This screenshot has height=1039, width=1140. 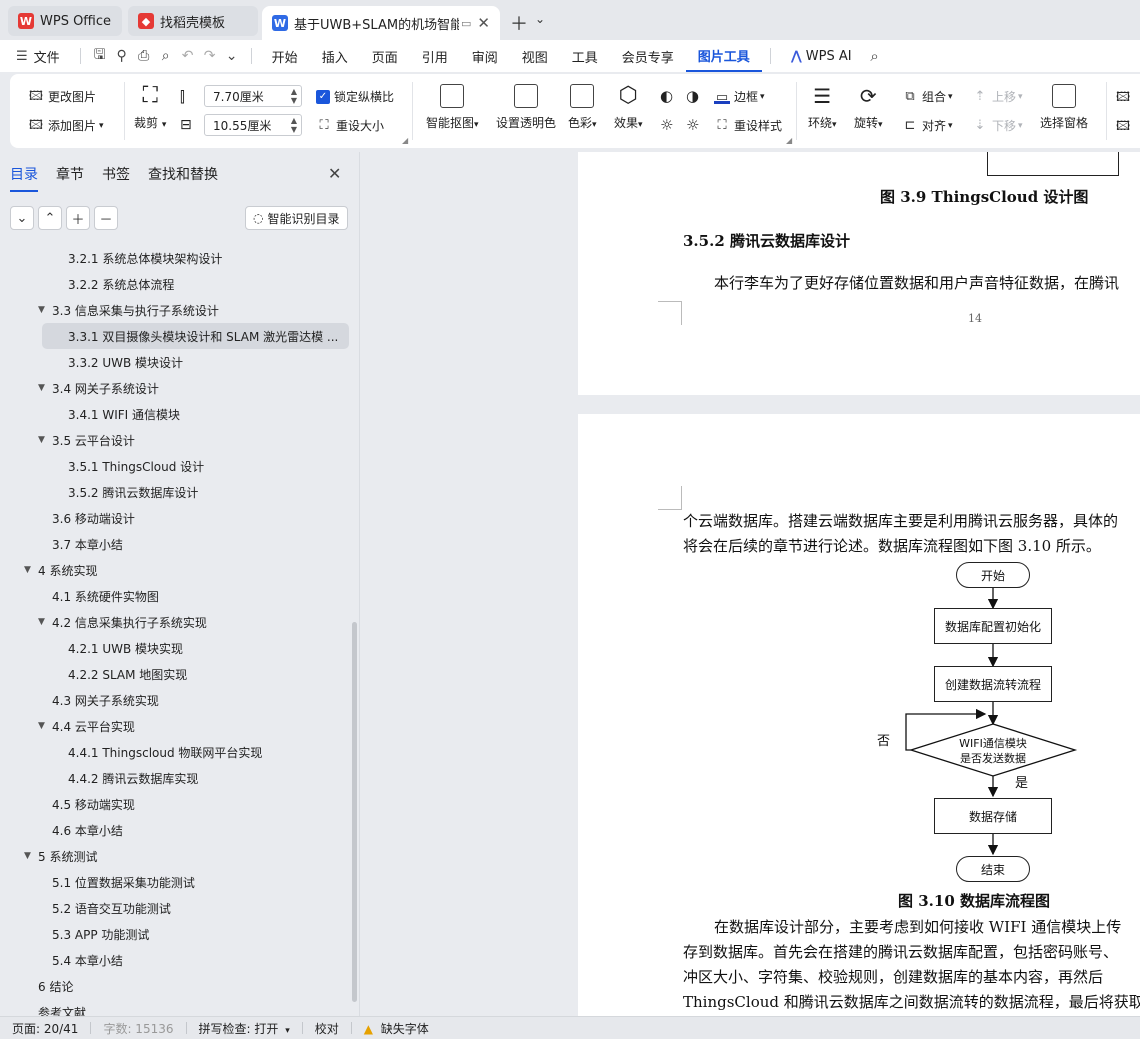 I want to click on undo-icon: ↶, so click(x=188, y=56).